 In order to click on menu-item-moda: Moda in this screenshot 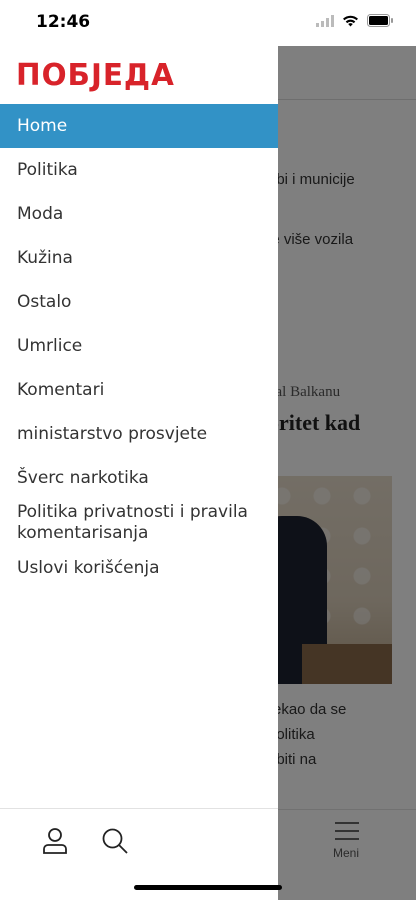, I will do `click(139, 214)`.